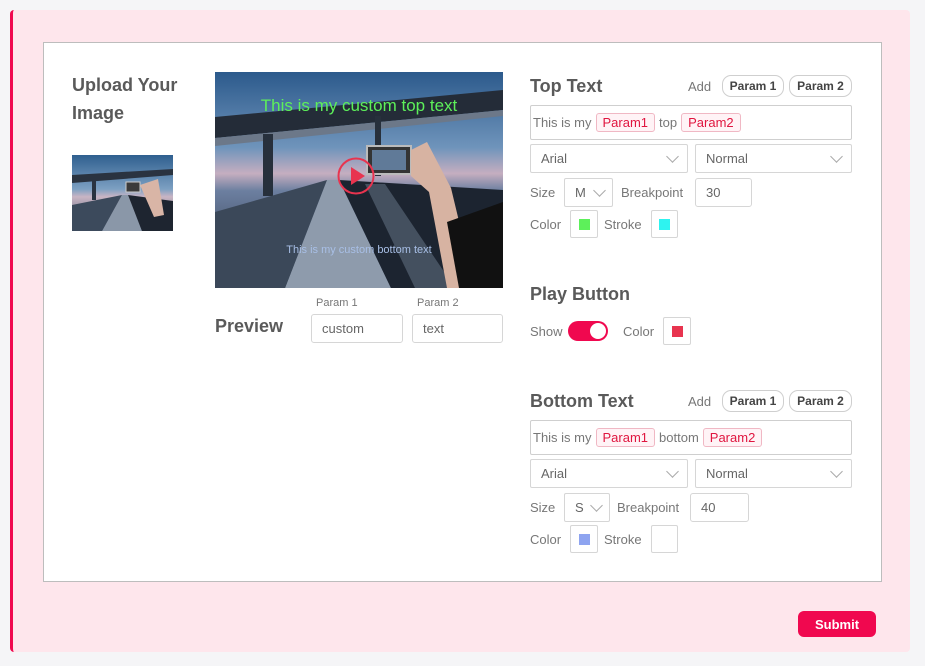 This screenshot has height=666, width=925. What do you see at coordinates (582, 401) in the screenshot?
I see `bottom-text-title: Bottom Text` at bounding box center [582, 401].